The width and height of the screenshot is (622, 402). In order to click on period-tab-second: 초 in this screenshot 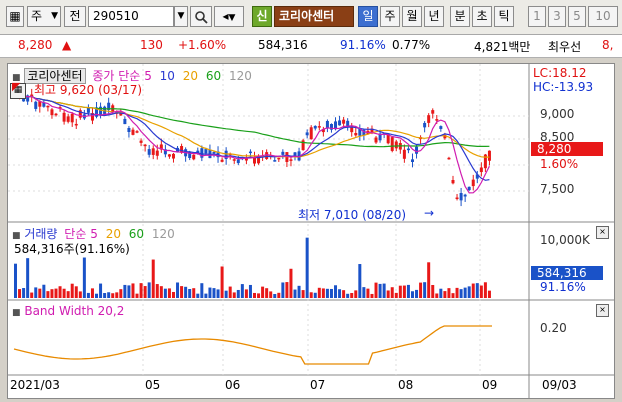, I will do `click(482, 16)`.